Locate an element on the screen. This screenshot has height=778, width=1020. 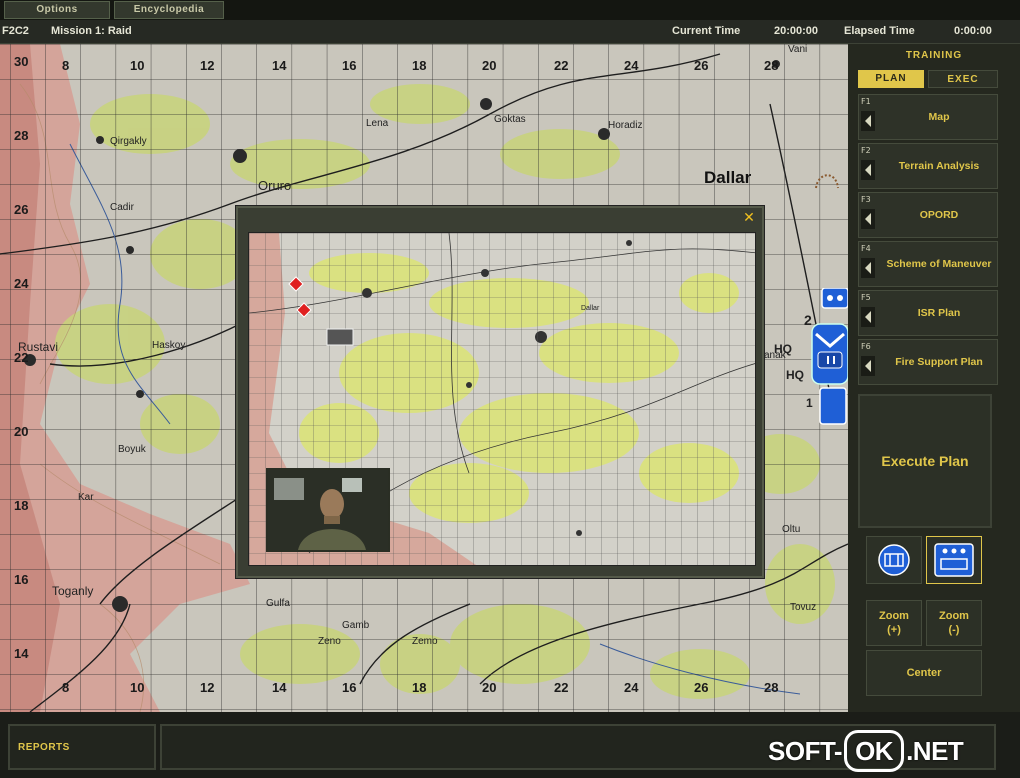
town-rustavi: Rustavi is located at coordinates (38, 347).